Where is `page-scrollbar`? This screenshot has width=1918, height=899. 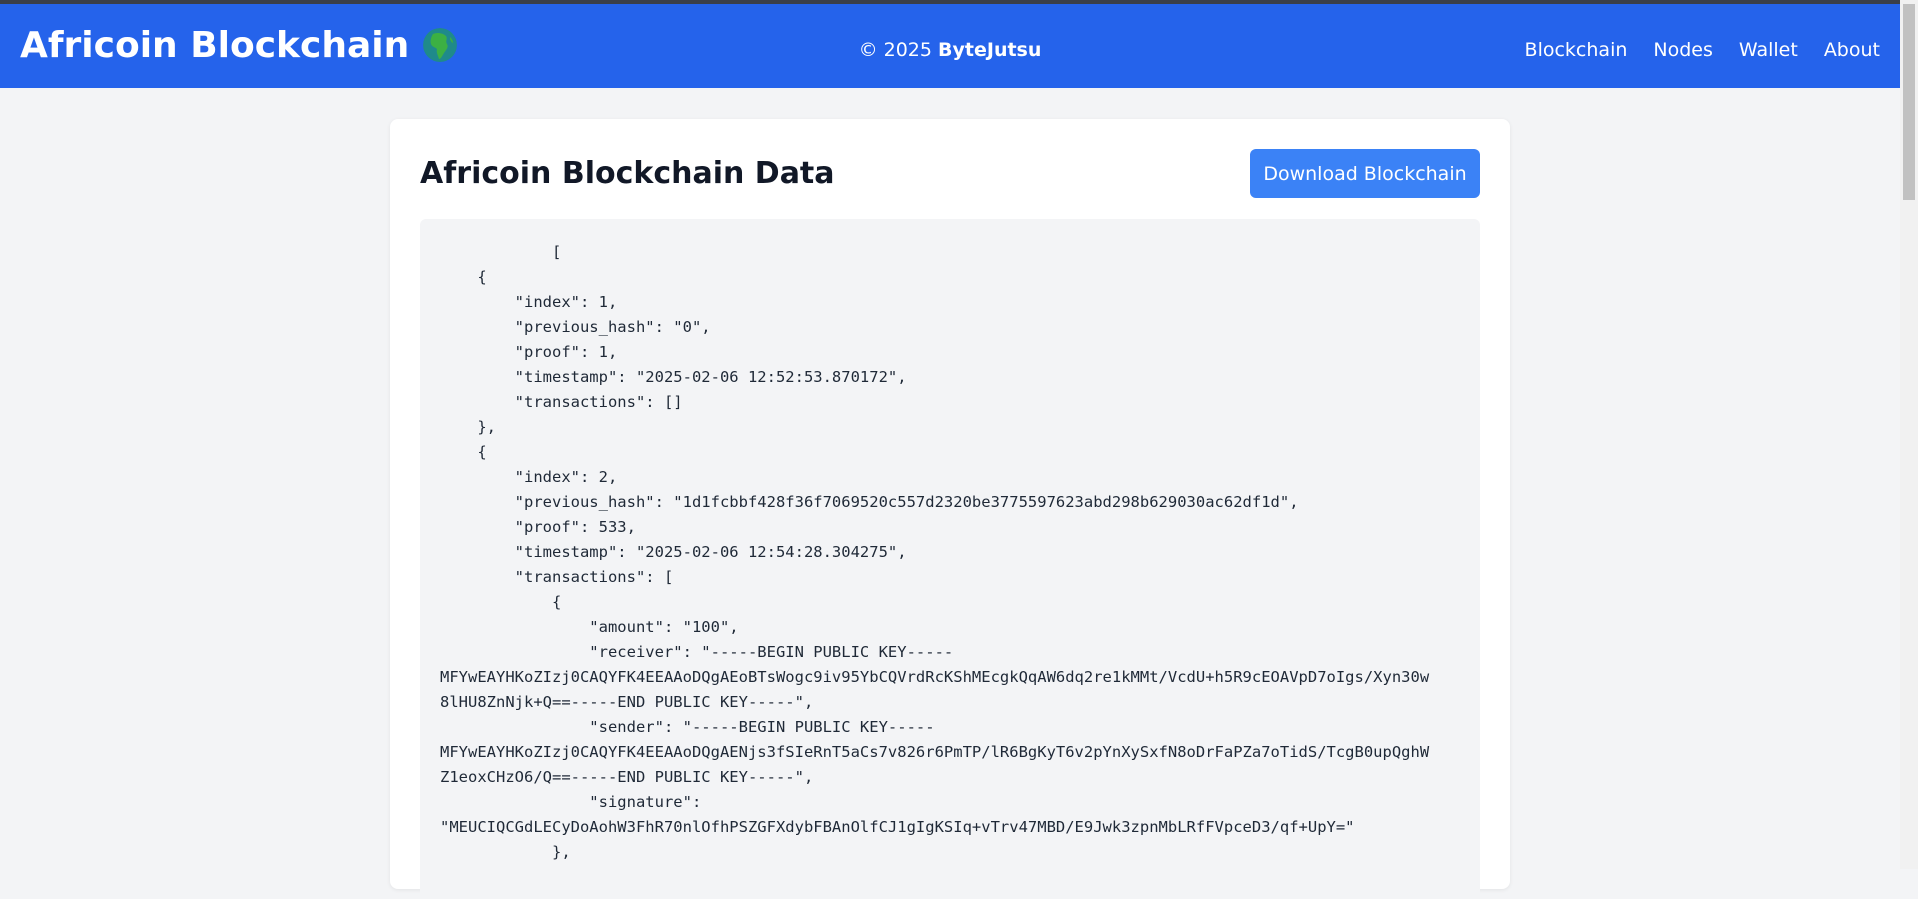
page-scrollbar is located at coordinates (1909, 434).